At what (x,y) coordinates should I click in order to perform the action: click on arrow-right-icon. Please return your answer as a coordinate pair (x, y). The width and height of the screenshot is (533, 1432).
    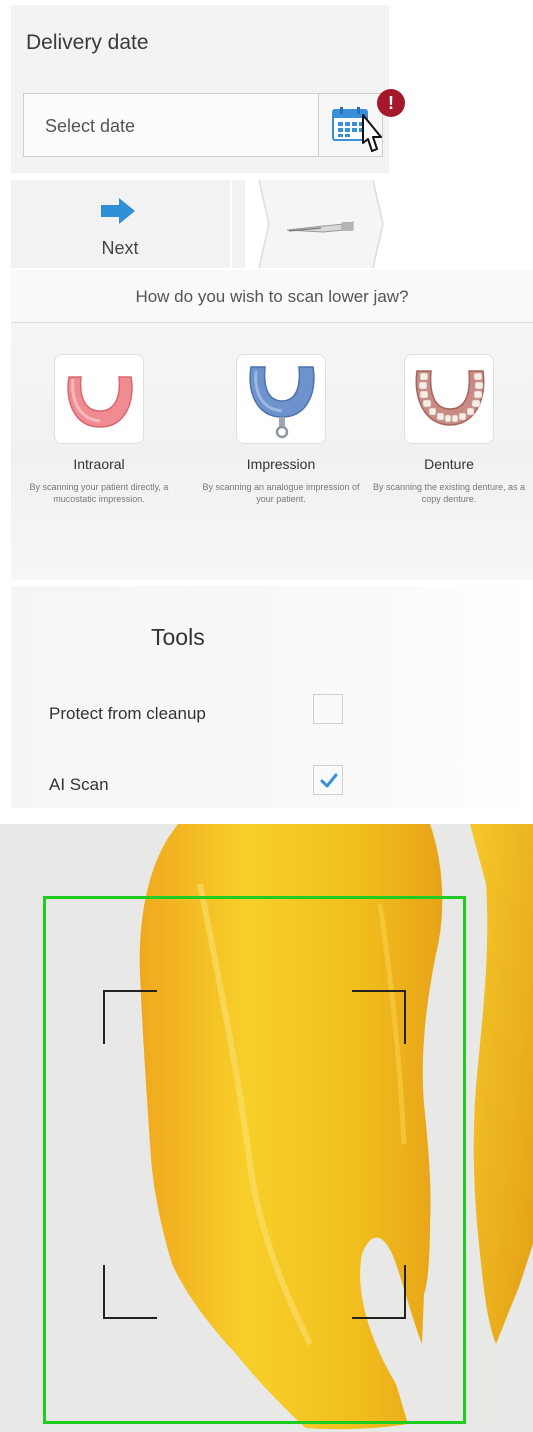
    Looking at the image, I should click on (118, 211).